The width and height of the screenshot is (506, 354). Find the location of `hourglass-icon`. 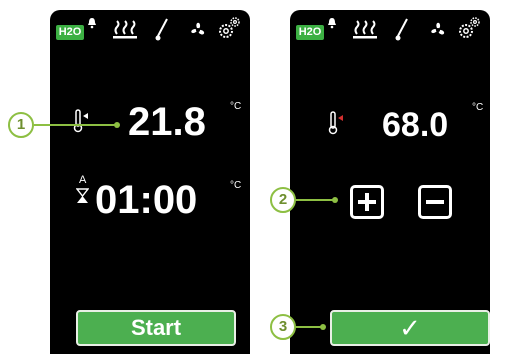

hourglass-icon is located at coordinates (82, 195).